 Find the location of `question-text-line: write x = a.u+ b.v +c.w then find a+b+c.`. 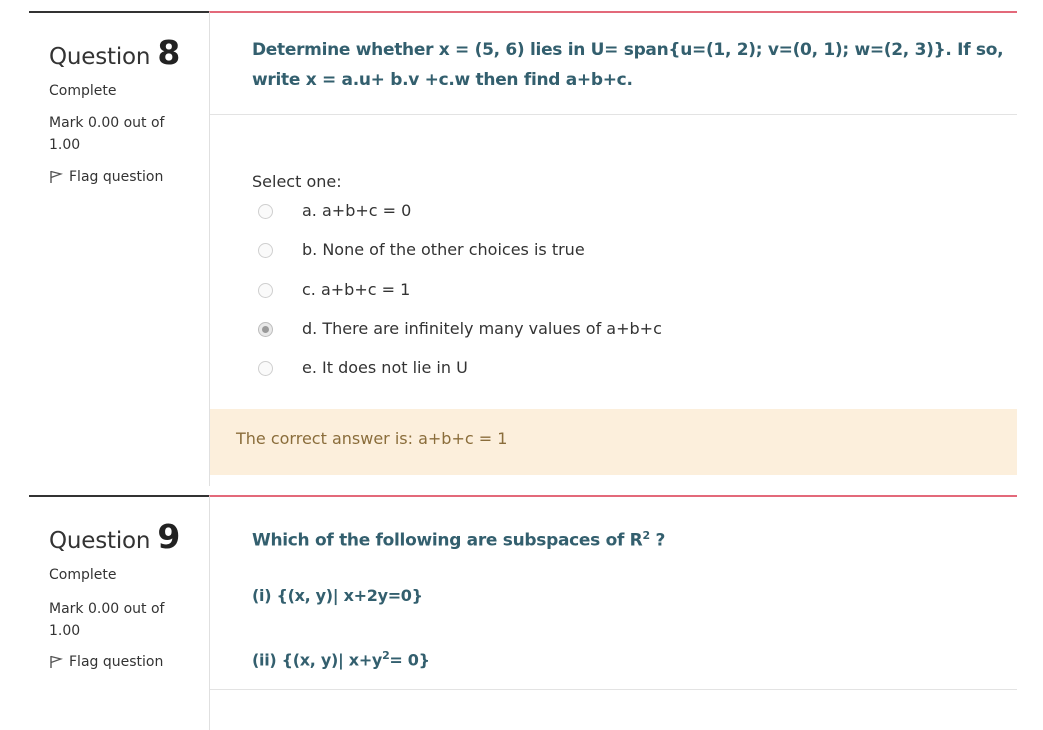

question-text-line: write x = a.u+ b.v +c.w then find a+b+c. is located at coordinates (442, 80).